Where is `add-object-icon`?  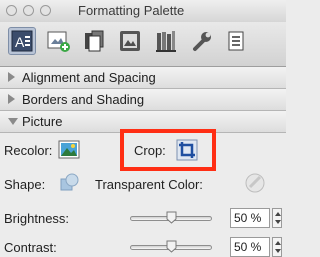 add-object-icon is located at coordinates (58, 41).